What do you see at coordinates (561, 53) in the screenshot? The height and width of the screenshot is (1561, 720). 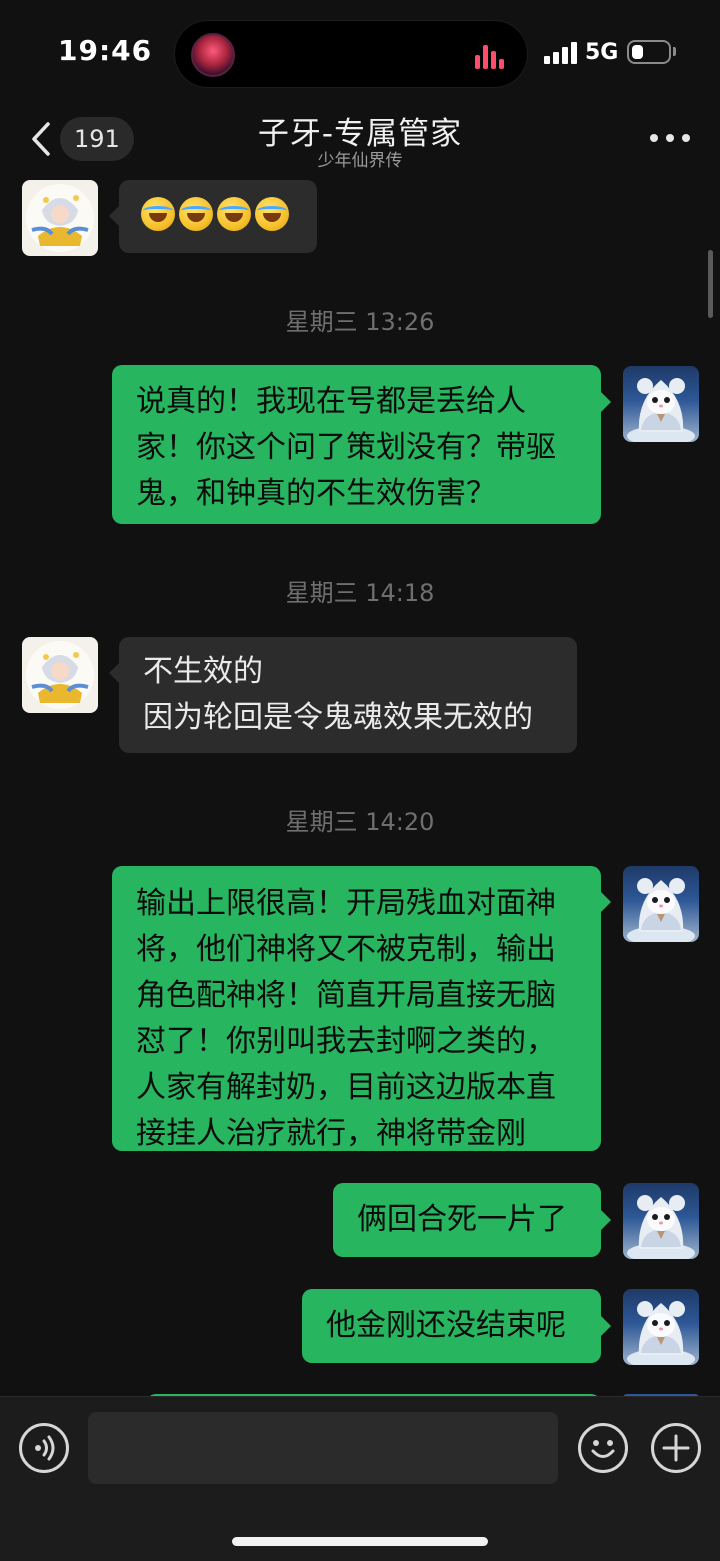 I see `signal-strength-icon` at bounding box center [561, 53].